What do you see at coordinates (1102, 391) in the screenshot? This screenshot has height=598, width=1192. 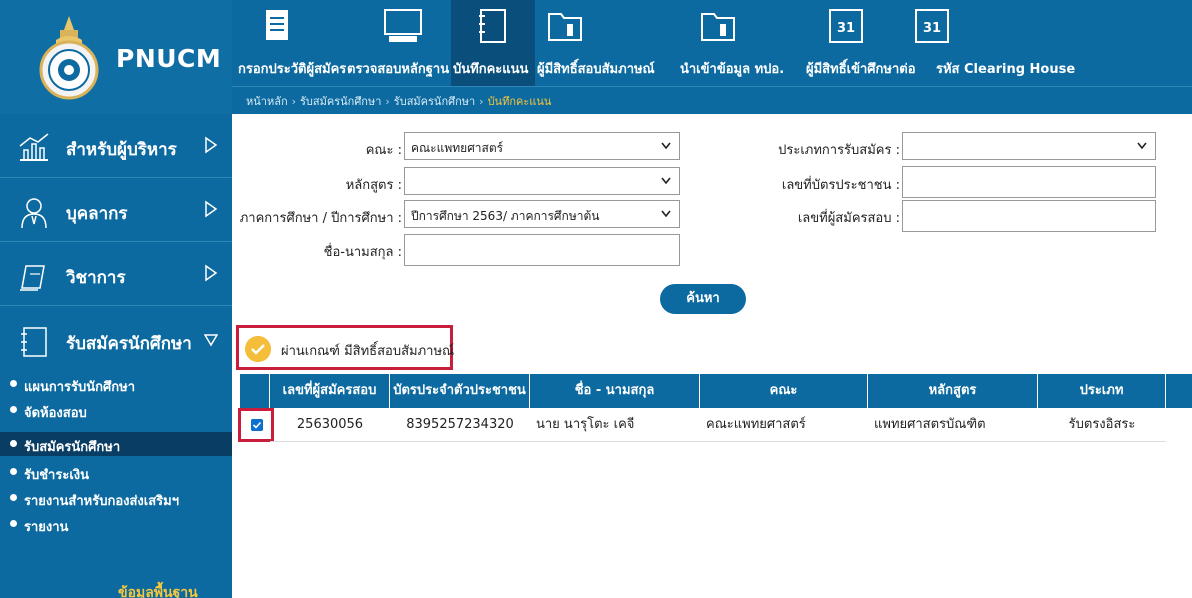 I see `table-header: ประเภท` at bounding box center [1102, 391].